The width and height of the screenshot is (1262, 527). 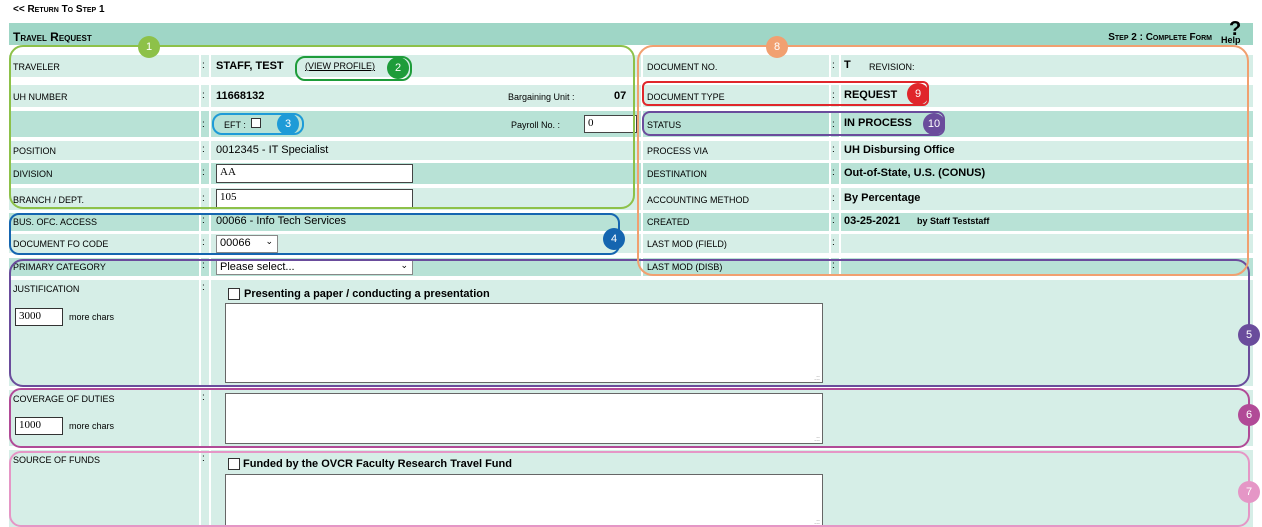 What do you see at coordinates (953, 221) in the screenshot?
I see `created-by: by Staff Teststaff` at bounding box center [953, 221].